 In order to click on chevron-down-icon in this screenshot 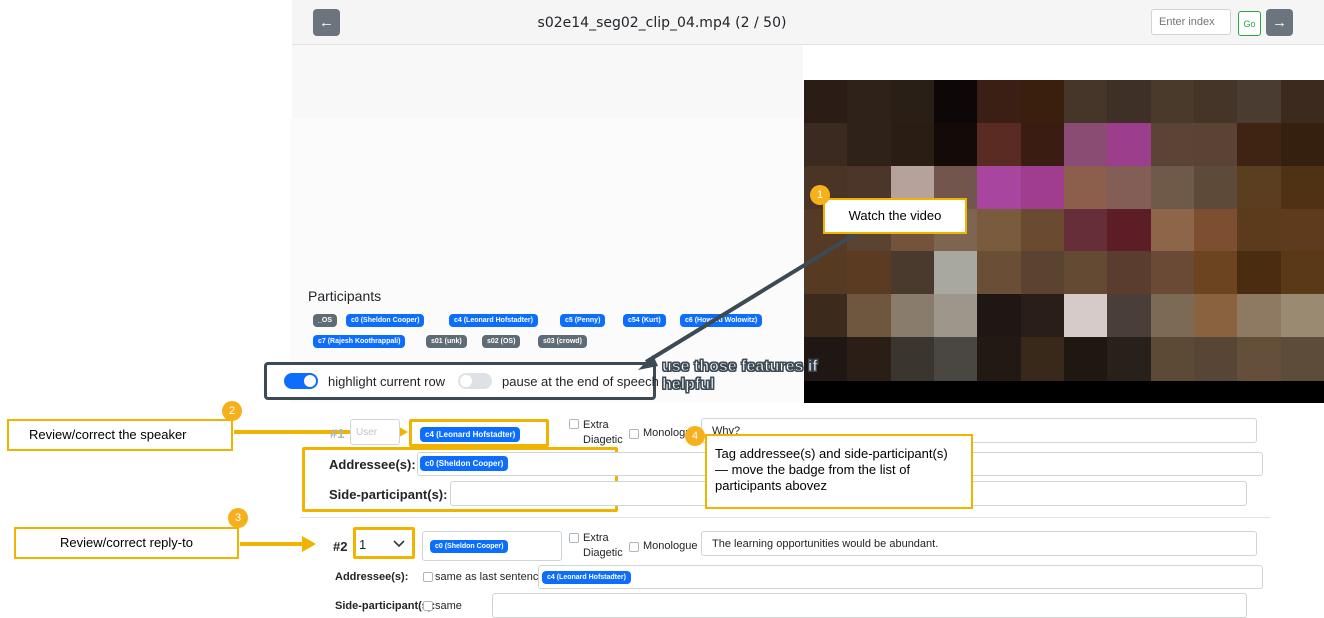, I will do `click(399, 544)`.